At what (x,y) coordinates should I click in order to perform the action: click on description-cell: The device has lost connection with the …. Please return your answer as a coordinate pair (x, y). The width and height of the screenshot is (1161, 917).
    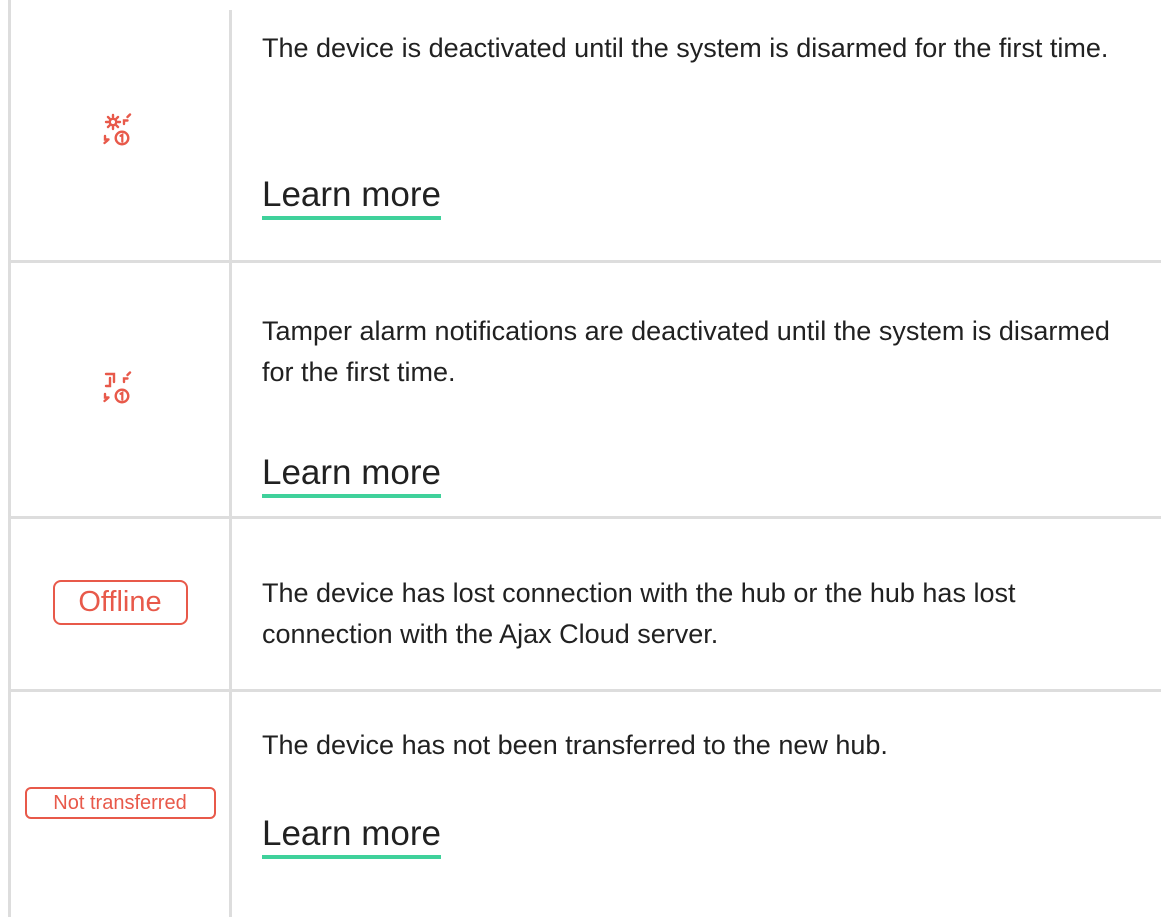
    Looking at the image, I should click on (702, 614).